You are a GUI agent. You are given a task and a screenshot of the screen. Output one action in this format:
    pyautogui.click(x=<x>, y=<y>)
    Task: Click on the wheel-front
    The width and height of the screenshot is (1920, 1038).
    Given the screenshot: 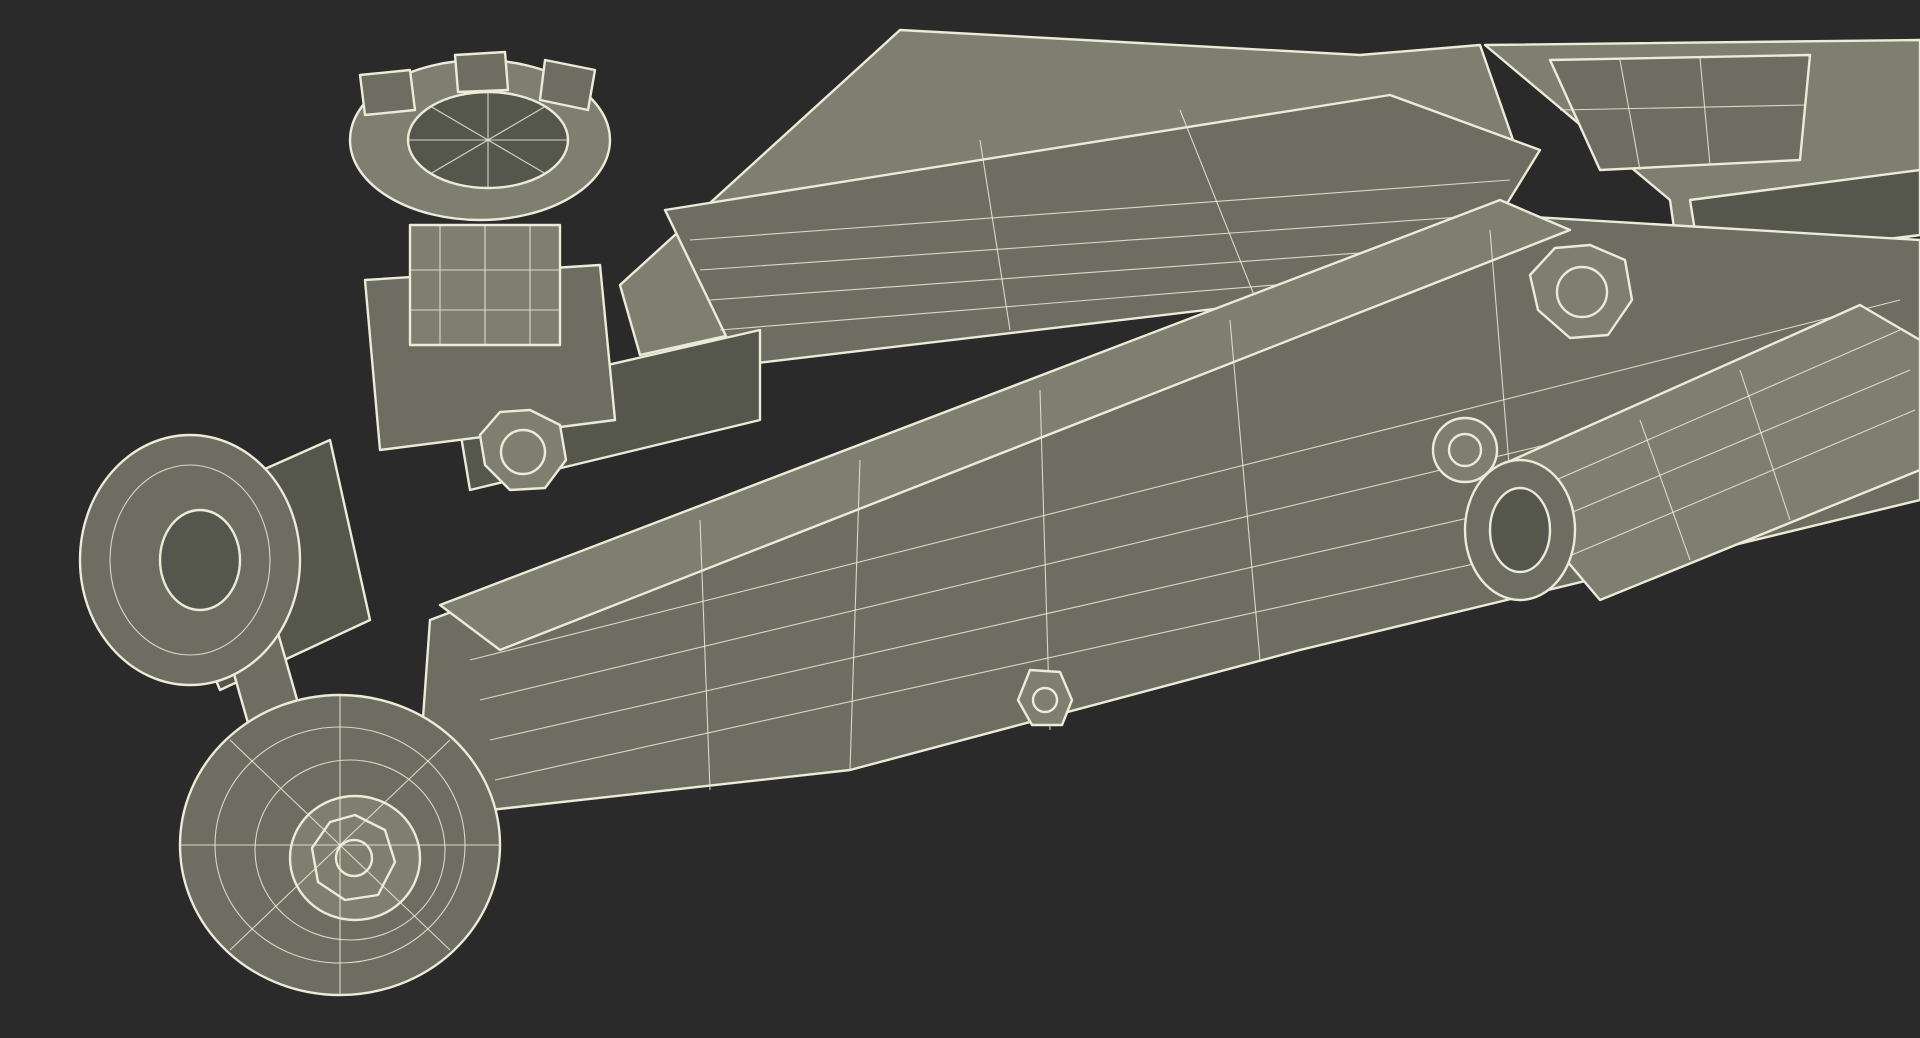 What is the action you would take?
    pyautogui.click(x=340, y=845)
    